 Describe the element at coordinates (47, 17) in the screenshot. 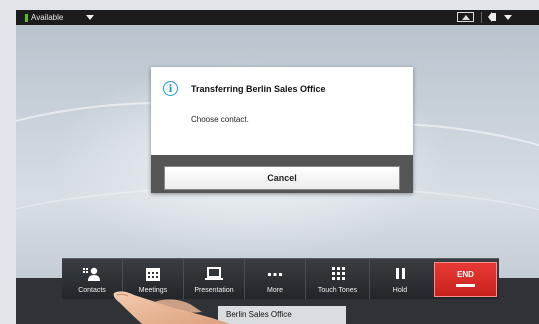

I see `availability-label: Available` at that location.